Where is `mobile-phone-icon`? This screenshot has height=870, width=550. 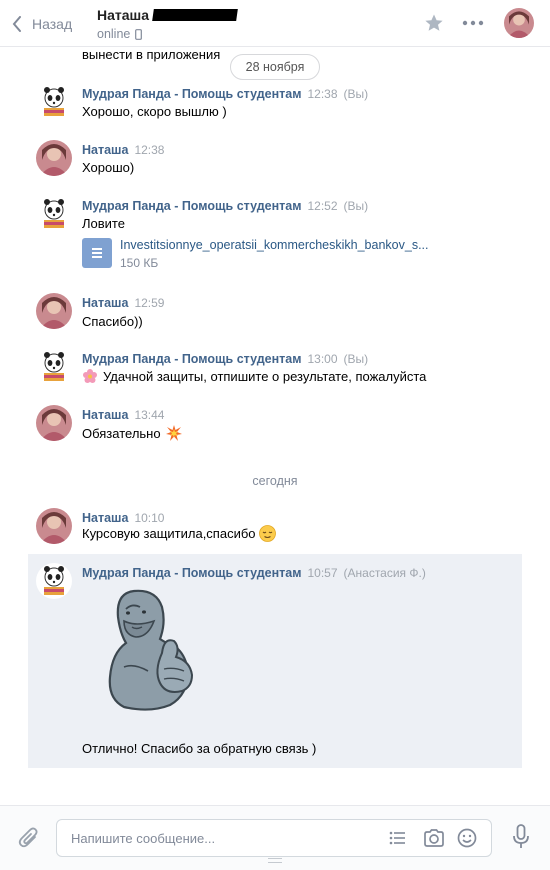 mobile-phone-icon is located at coordinates (139, 34).